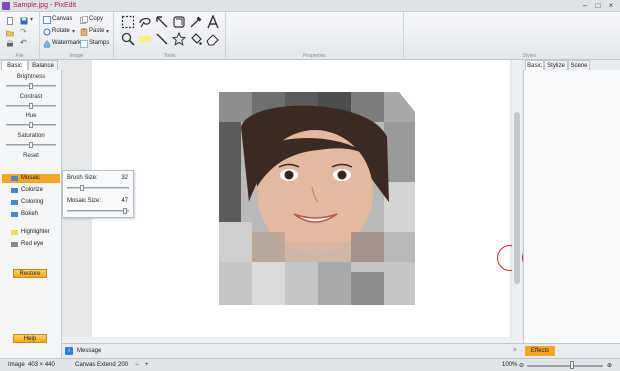  Describe the element at coordinates (292, 350) in the screenshot. I see `message-bar: i Message ×` at that location.